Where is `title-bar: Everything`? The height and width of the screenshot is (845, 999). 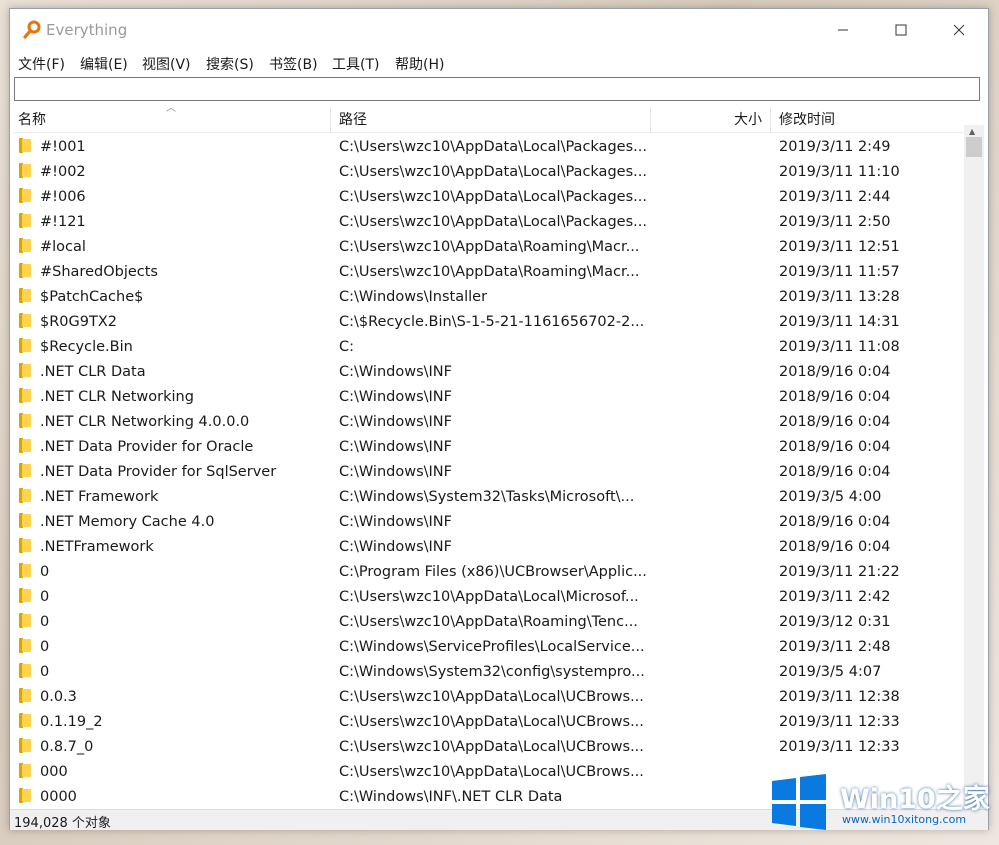
title-bar: Everything is located at coordinates (499, 30).